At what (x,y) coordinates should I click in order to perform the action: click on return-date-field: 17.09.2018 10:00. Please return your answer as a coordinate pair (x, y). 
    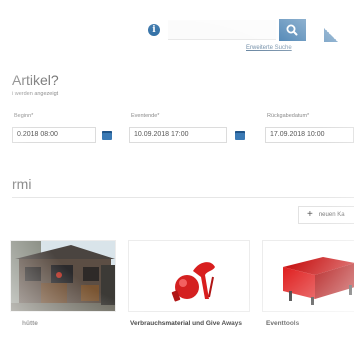
    Looking at the image, I should click on (309, 135).